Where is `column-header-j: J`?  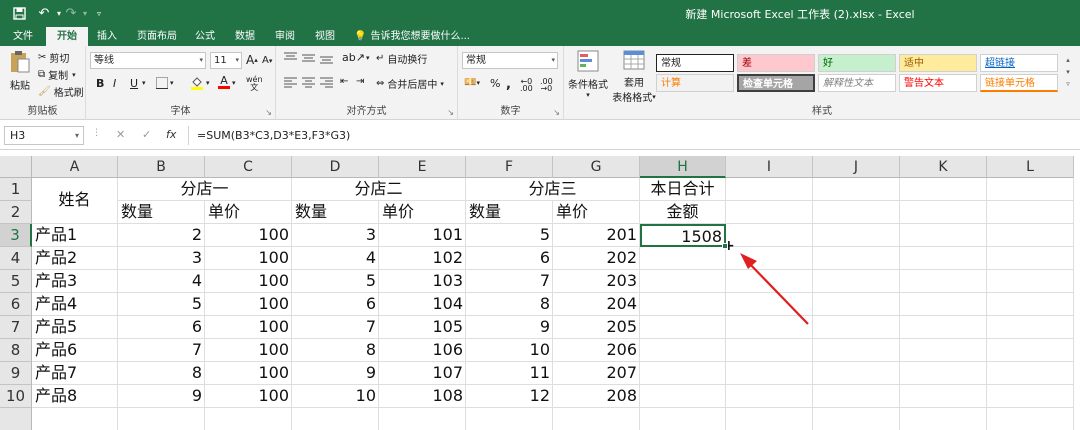
column-header-j: J is located at coordinates (856, 167).